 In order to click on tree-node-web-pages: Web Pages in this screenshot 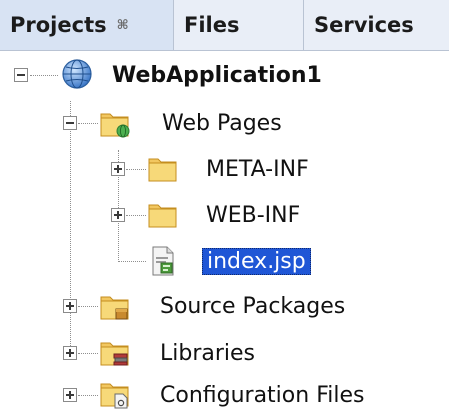, I will do `click(222, 123)`.